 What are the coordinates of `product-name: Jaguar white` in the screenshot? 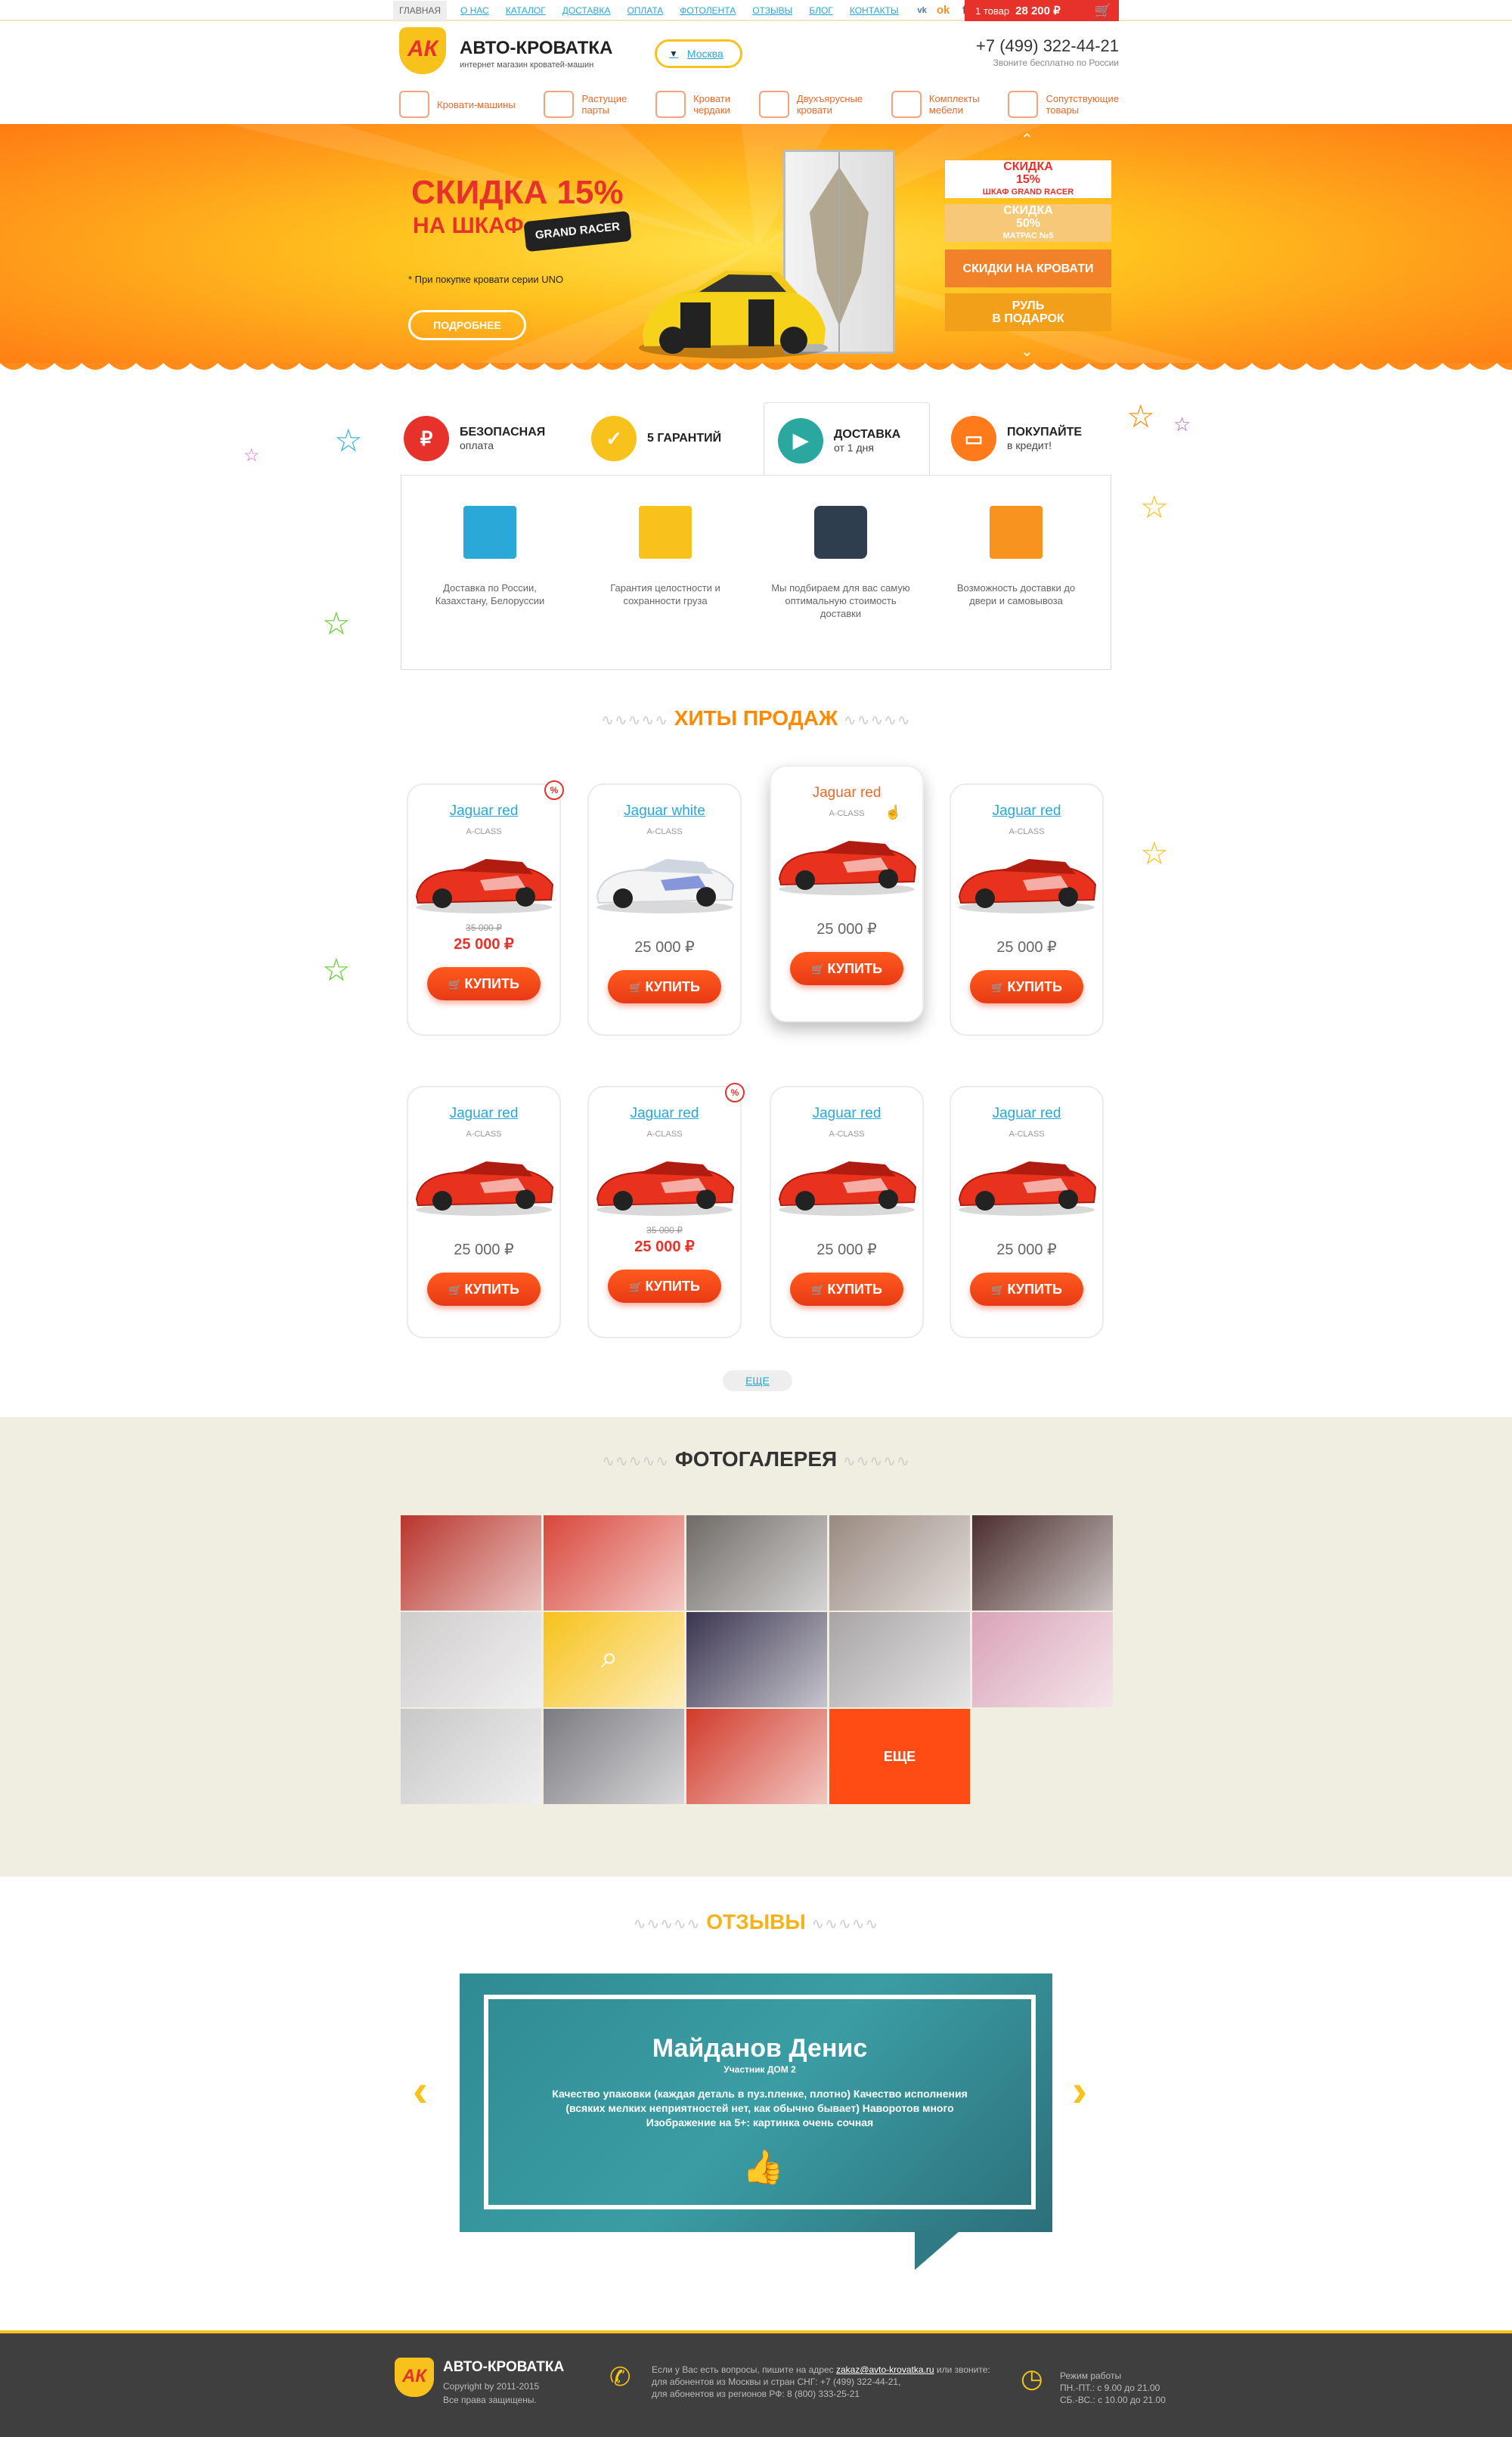 It's located at (664, 812).